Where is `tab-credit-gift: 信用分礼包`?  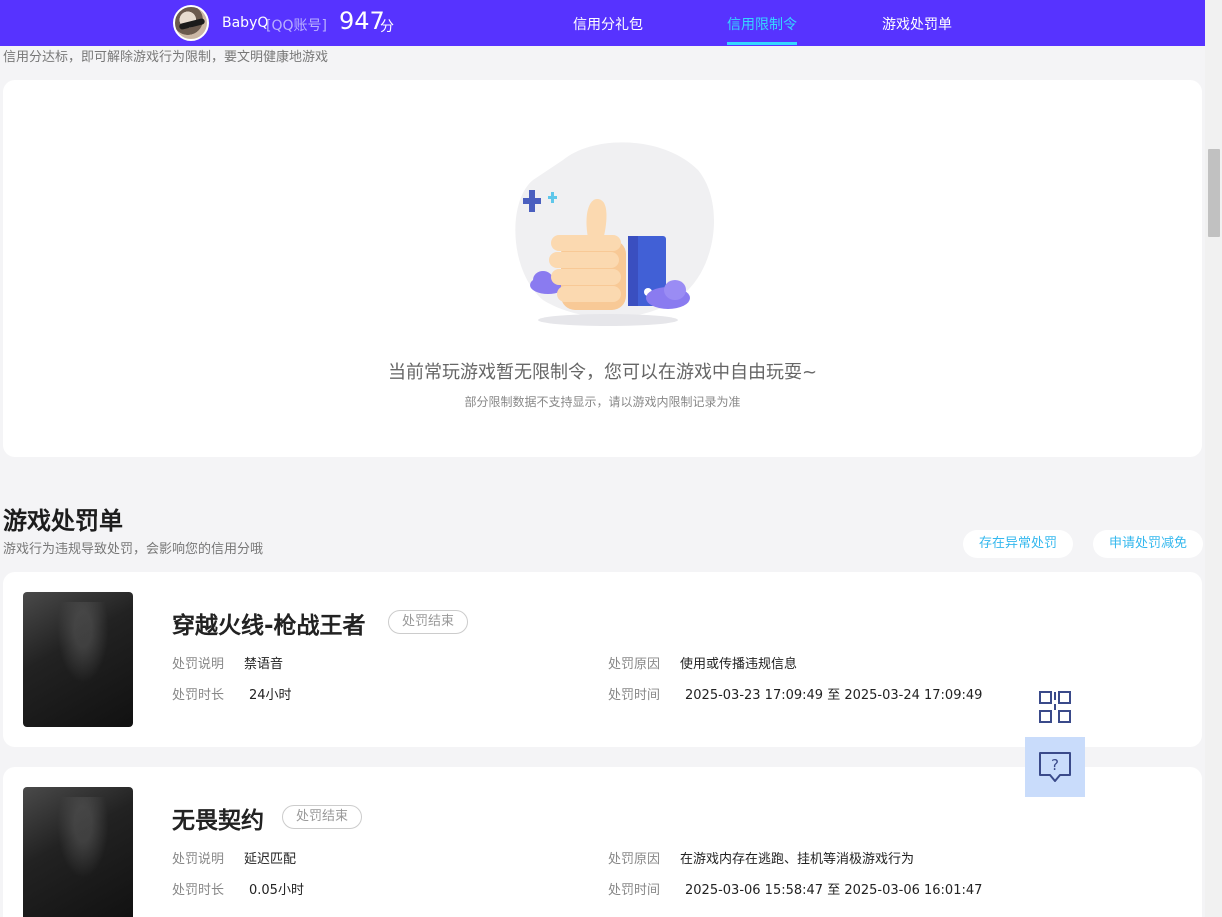 tab-credit-gift: 信用分礼包 is located at coordinates (608, 24).